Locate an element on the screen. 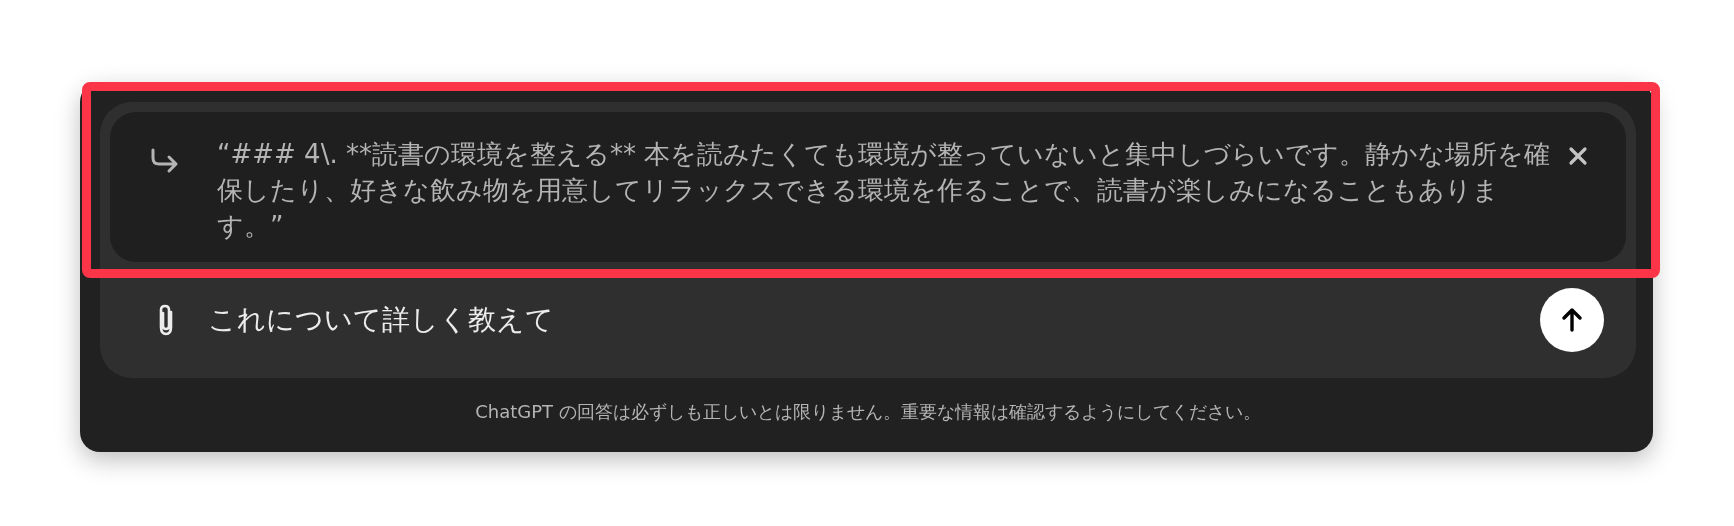 The width and height of the screenshot is (1734, 526). message-field: これについて詳しく教えて is located at coordinates (874, 320).